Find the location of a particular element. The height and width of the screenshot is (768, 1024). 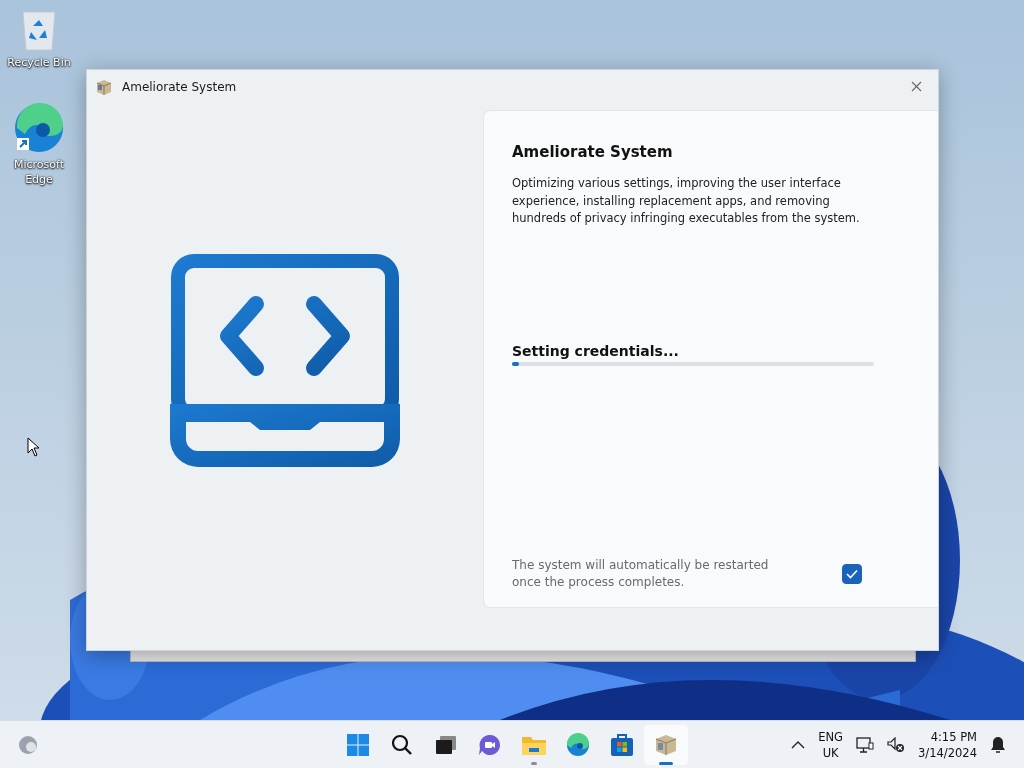

restart-note: The system will automatically be restarted once the process completes. is located at coordinates (641, 574).